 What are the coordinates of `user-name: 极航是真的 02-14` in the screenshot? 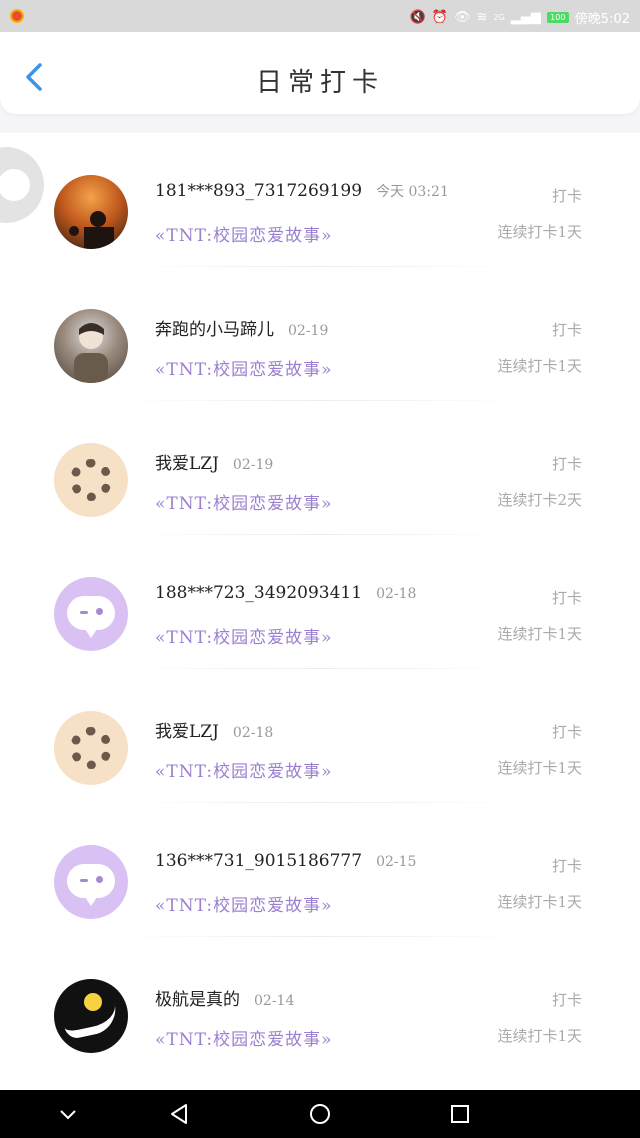 It's located at (224, 997).